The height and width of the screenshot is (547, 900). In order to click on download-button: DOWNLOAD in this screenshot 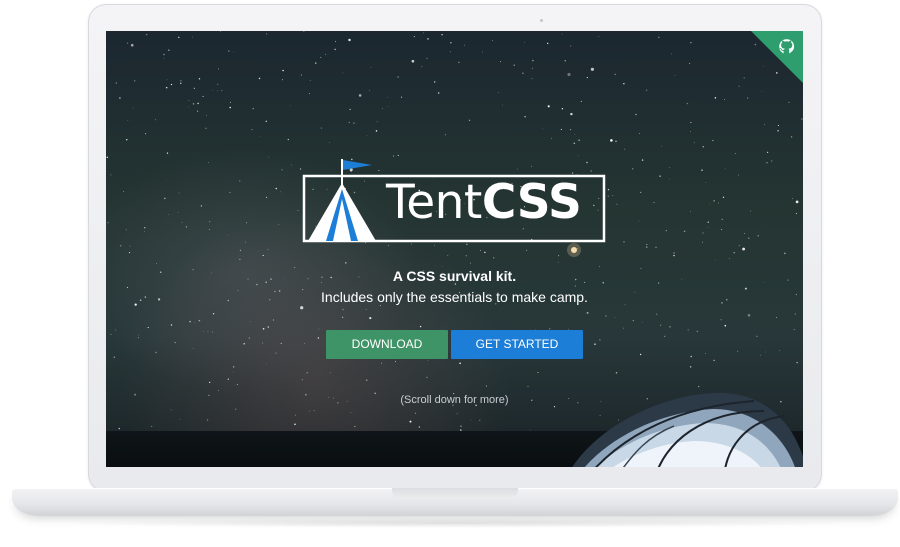, I will do `click(387, 344)`.